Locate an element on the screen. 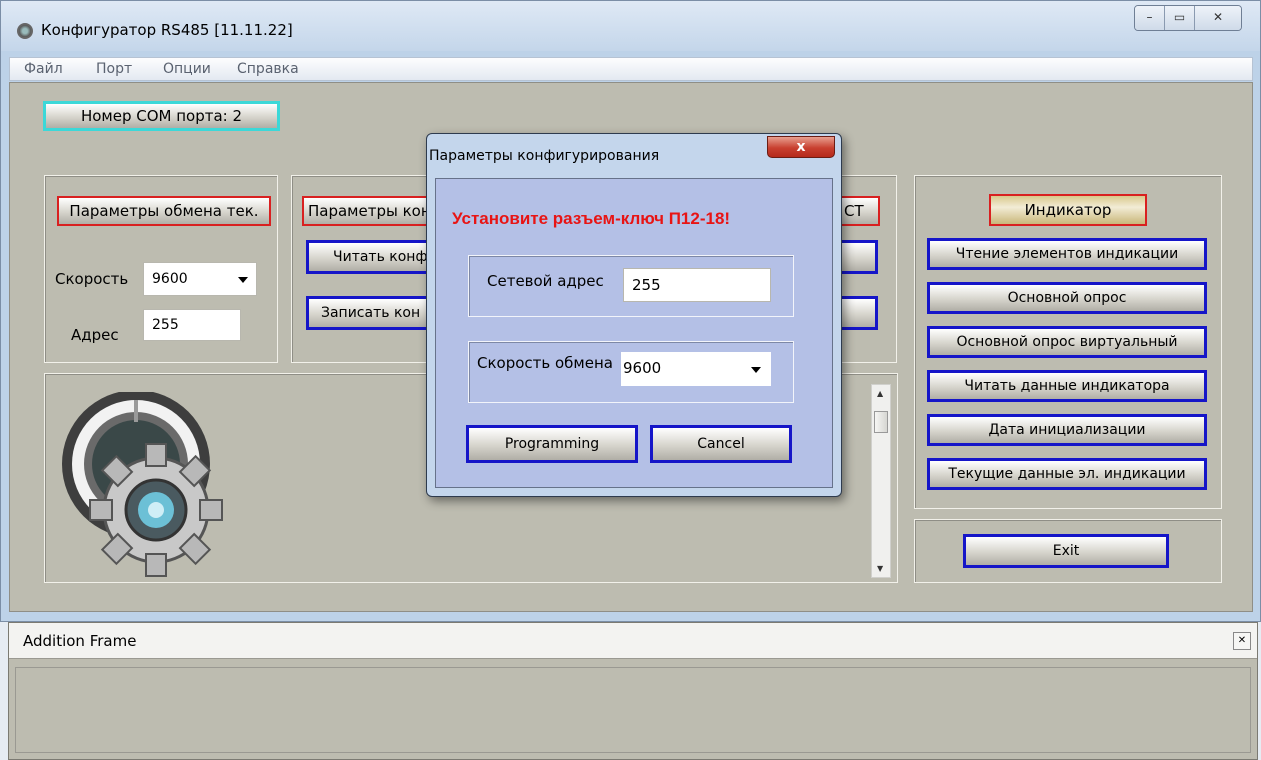 Image resolution: width=1261 pixels, height=760 pixels. addition-frame-close-button: ✕ is located at coordinates (1242, 641).